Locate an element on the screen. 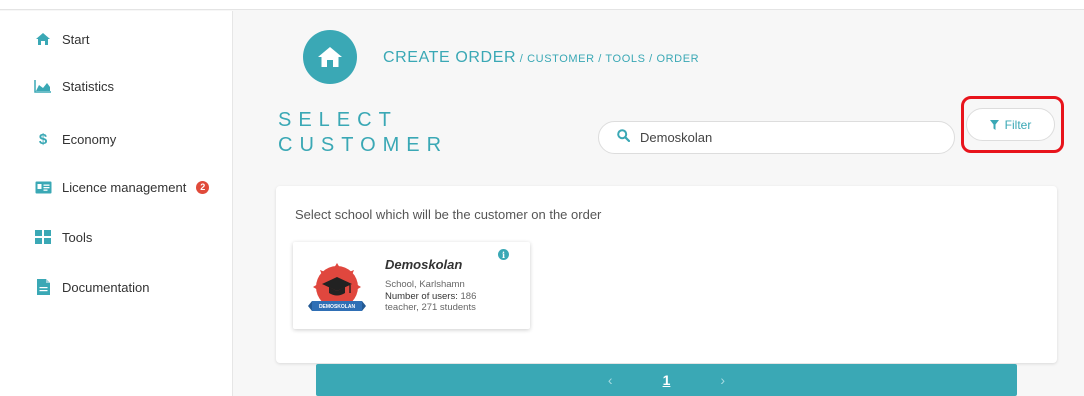  id-card-icon is located at coordinates (43, 187).